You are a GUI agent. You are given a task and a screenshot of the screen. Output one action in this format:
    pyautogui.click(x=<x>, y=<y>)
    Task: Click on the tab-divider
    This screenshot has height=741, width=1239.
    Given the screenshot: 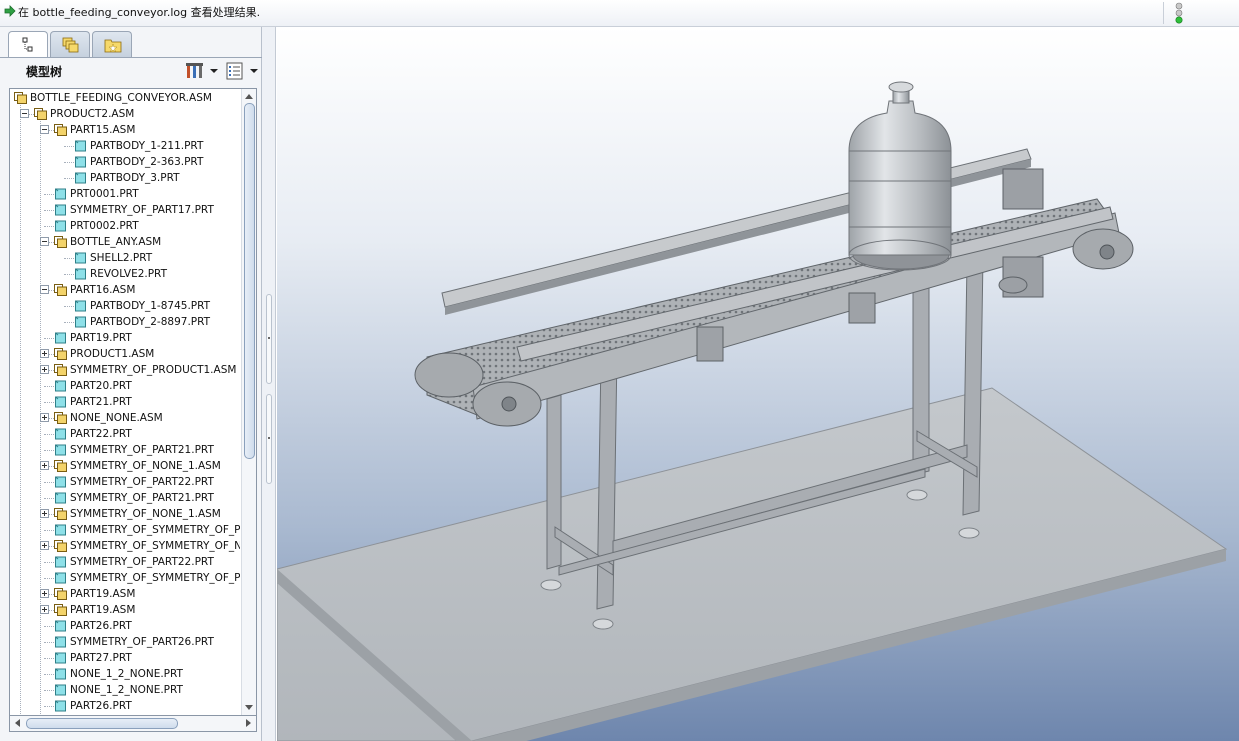 What is the action you would take?
    pyautogui.click(x=131, y=57)
    